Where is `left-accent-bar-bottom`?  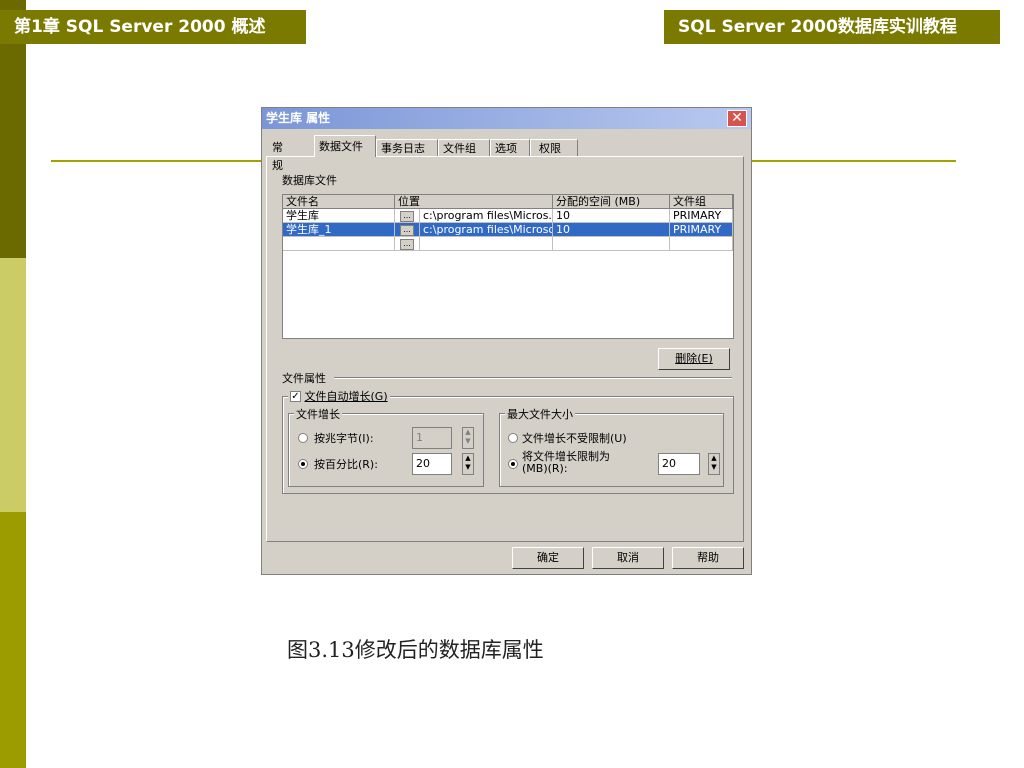 left-accent-bar-bottom is located at coordinates (13, 640).